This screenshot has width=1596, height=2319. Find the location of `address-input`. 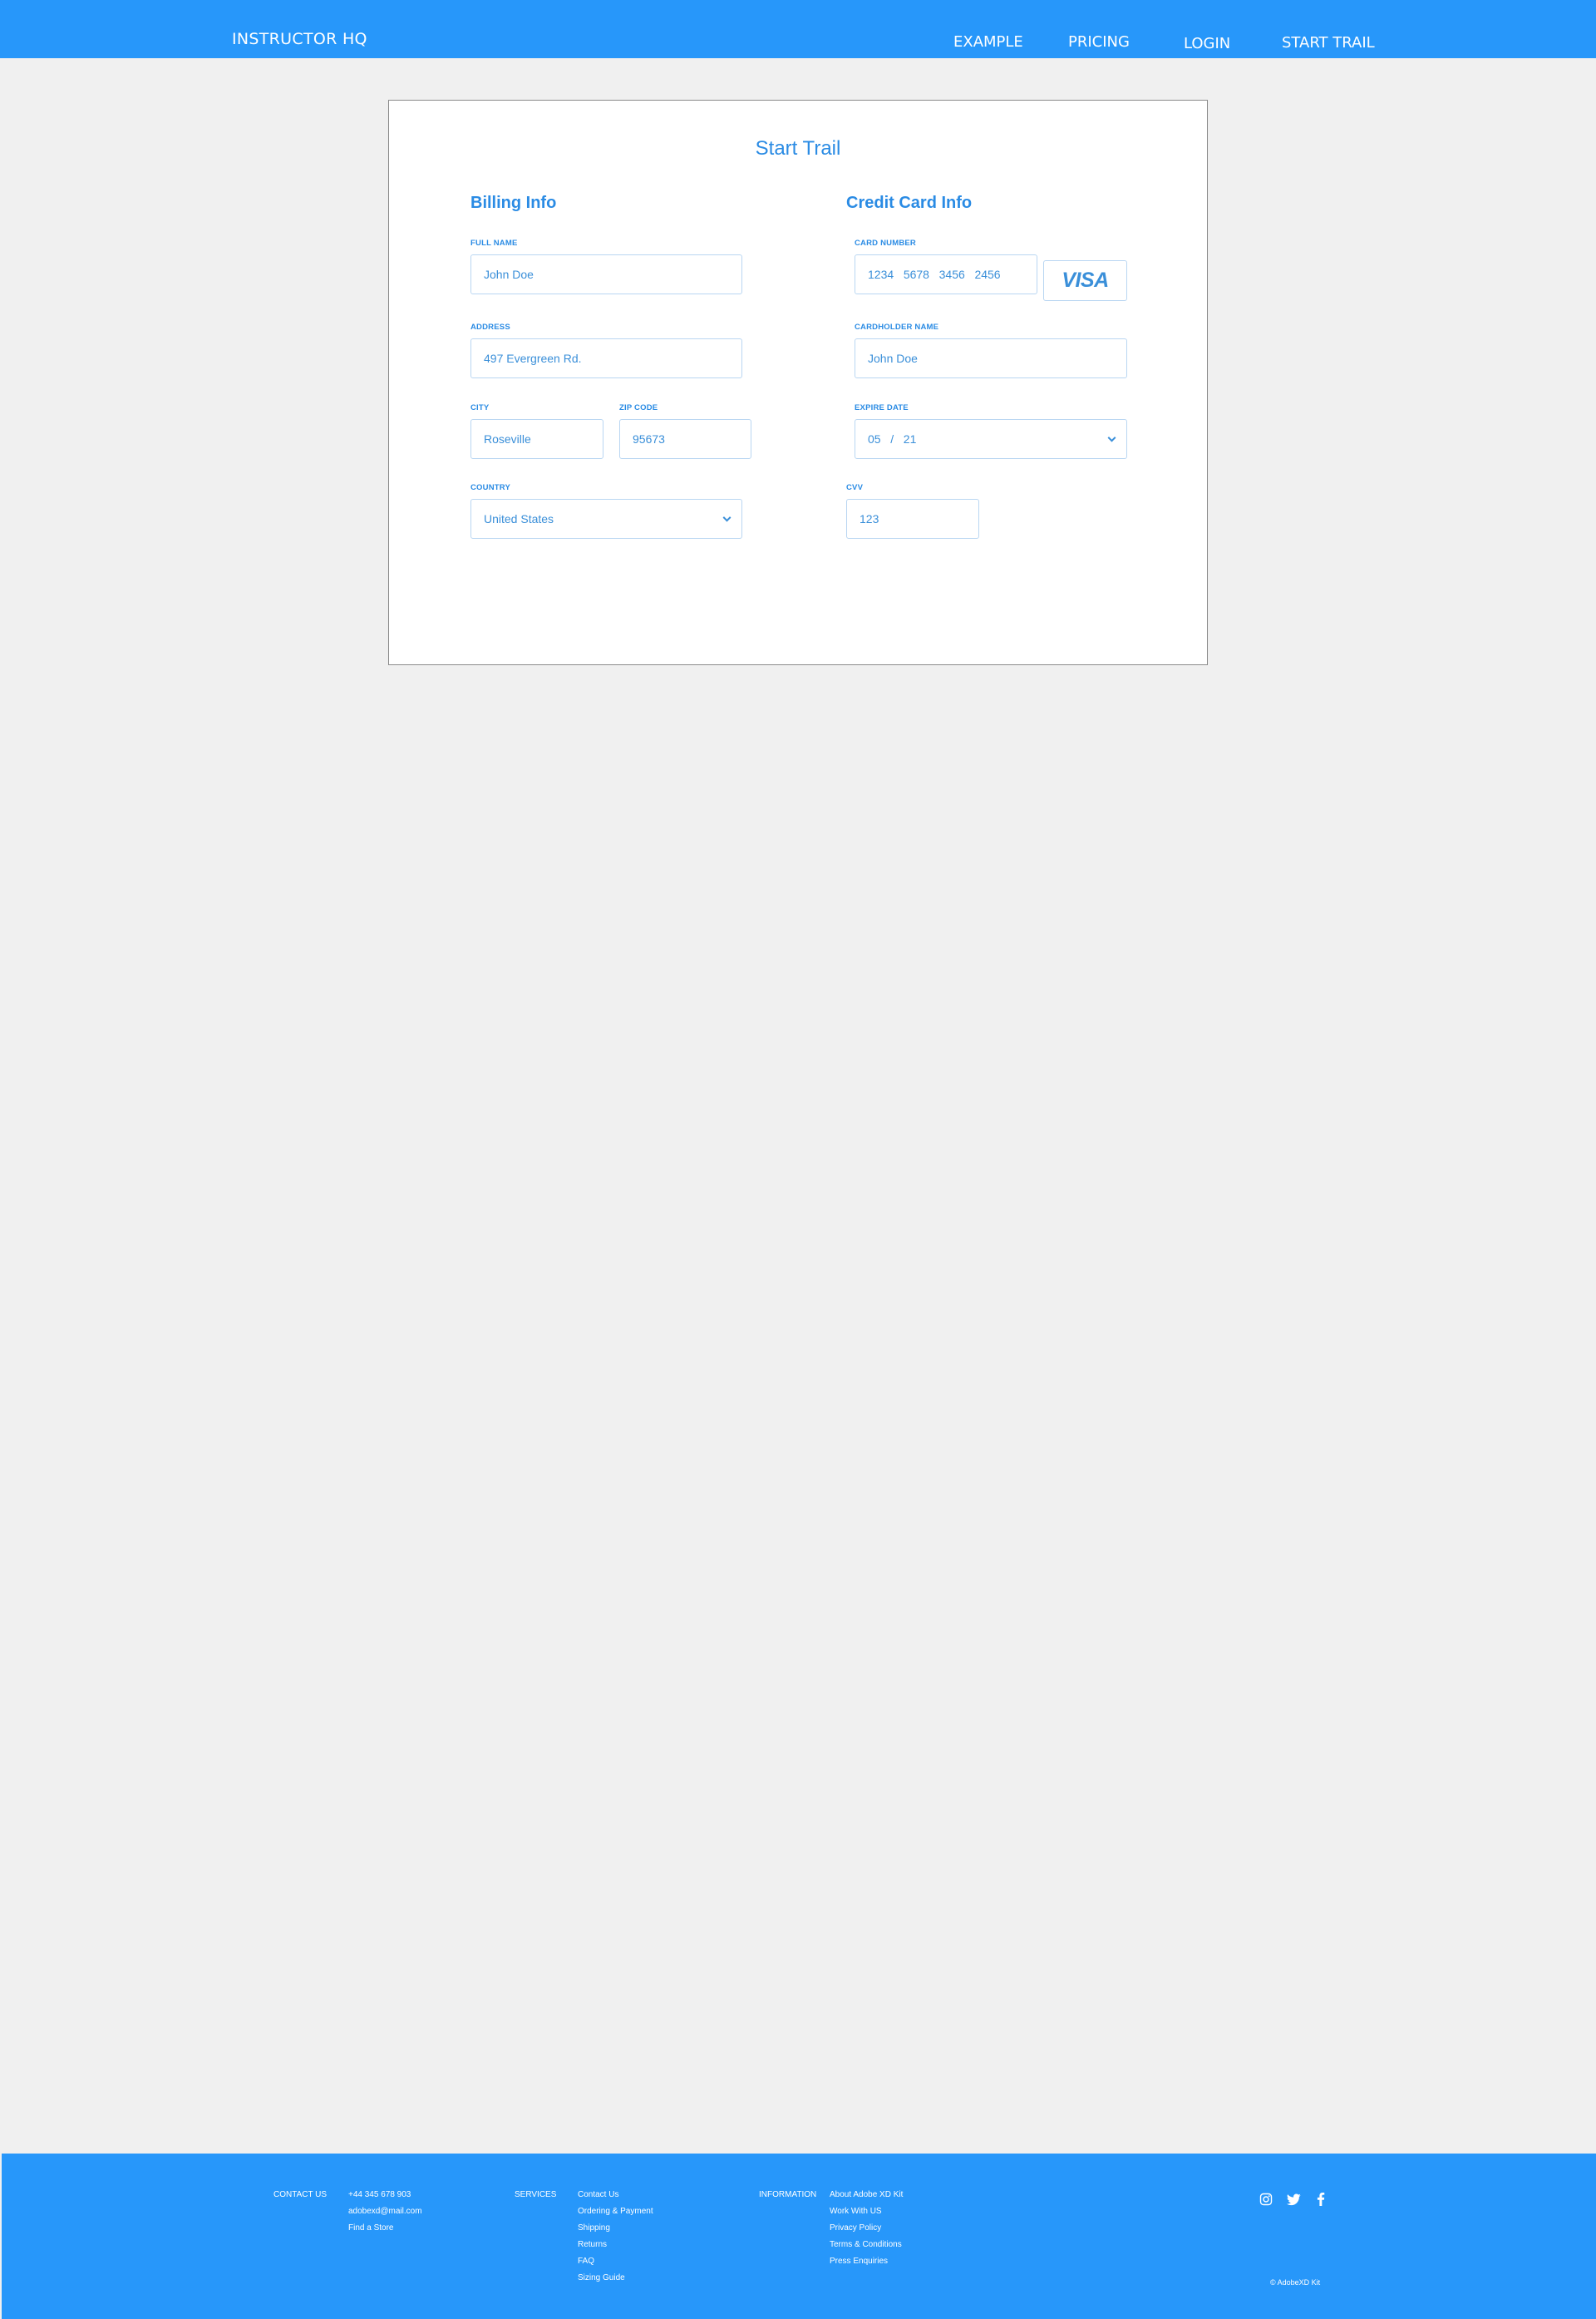

address-input is located at coordinates (606, 358).